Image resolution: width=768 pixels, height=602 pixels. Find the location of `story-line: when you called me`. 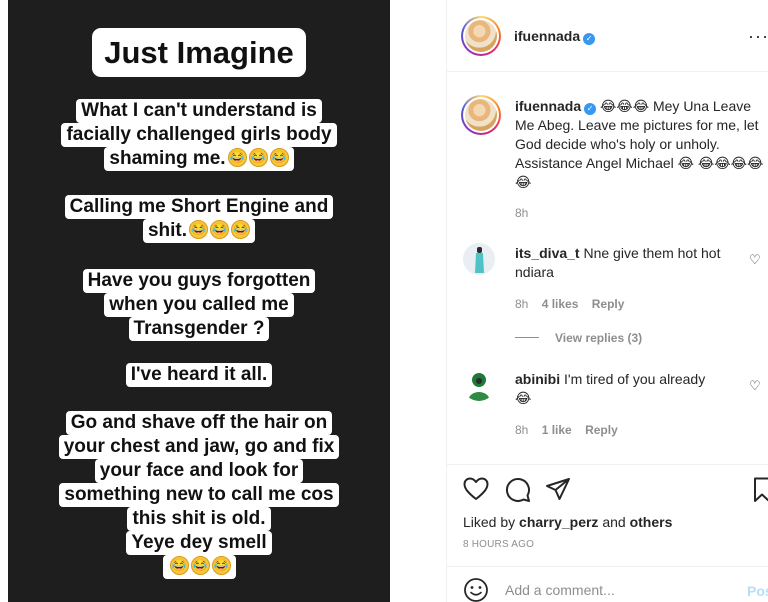

story-line: when you called me is located at coordinates (199, 305).